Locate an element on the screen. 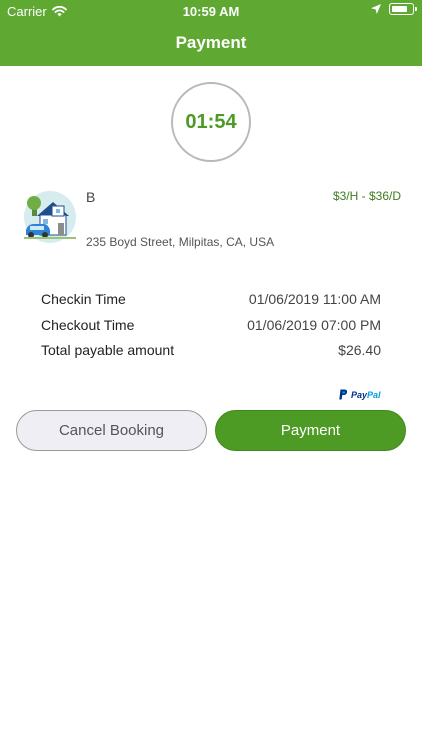 This screenshot has height=750, width=422. spot-name: B is located at coordinates (91, 197).